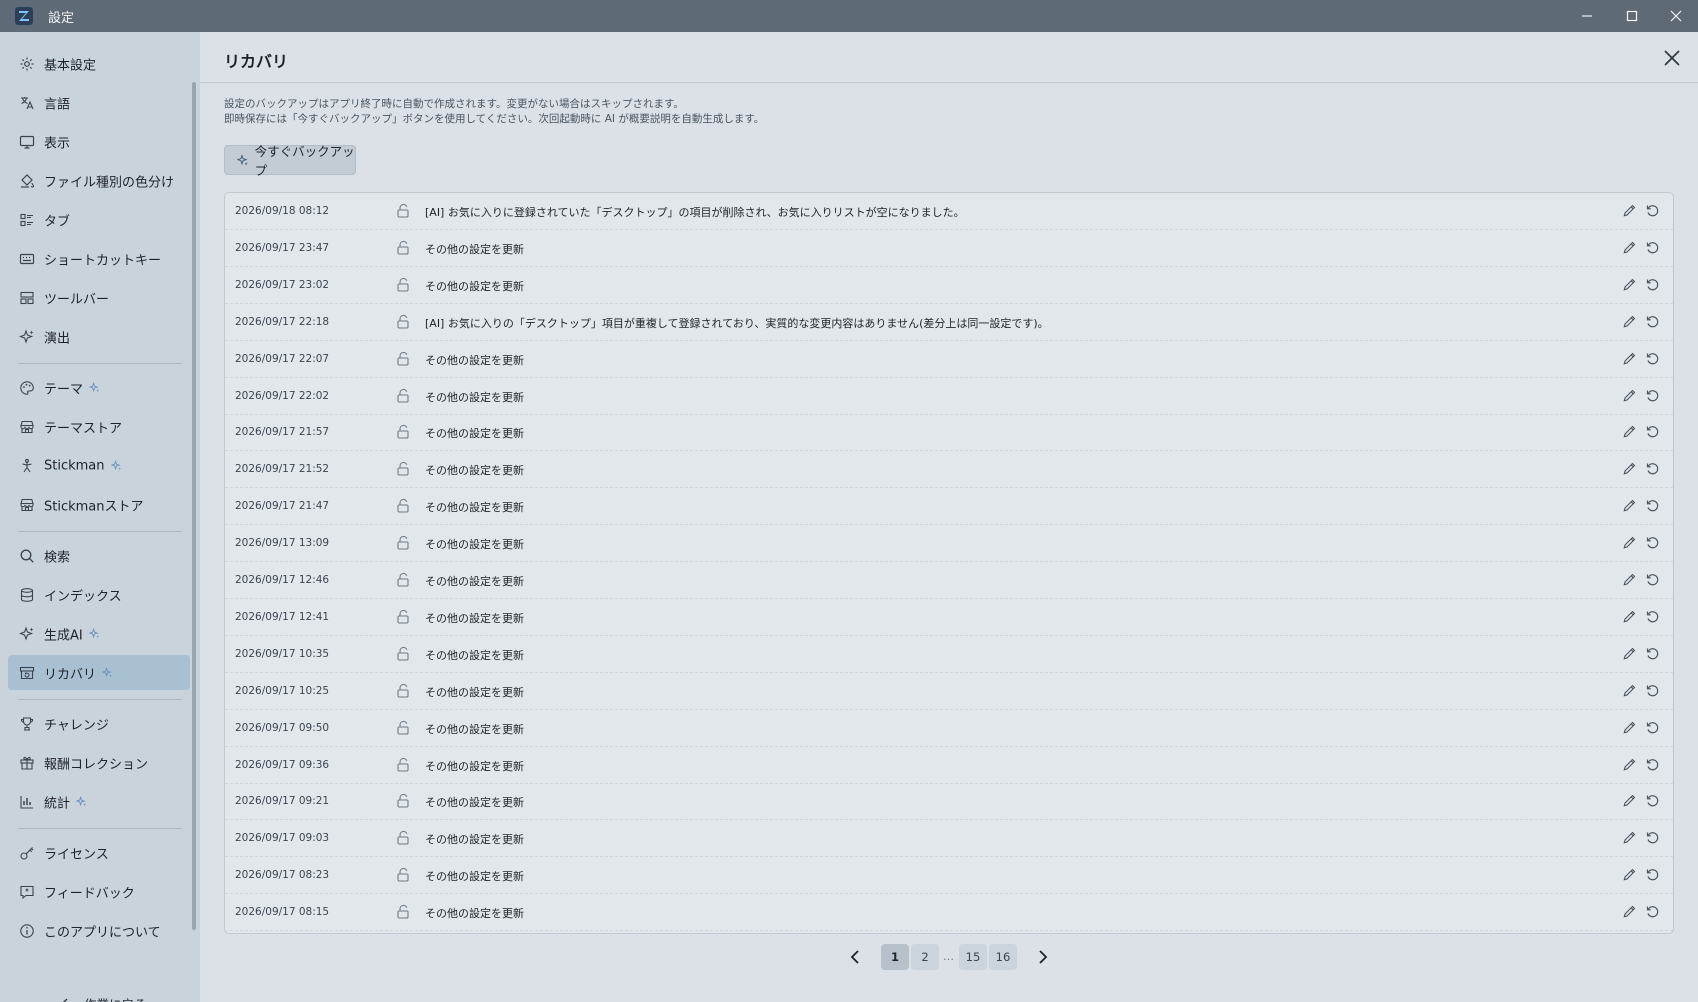 The width and height of the screenshot is (1698, 1002). What do you see at coordinates (925, 957) in the screenshot?
I see `page-button-2: 2` at bounding box center [925, 957].